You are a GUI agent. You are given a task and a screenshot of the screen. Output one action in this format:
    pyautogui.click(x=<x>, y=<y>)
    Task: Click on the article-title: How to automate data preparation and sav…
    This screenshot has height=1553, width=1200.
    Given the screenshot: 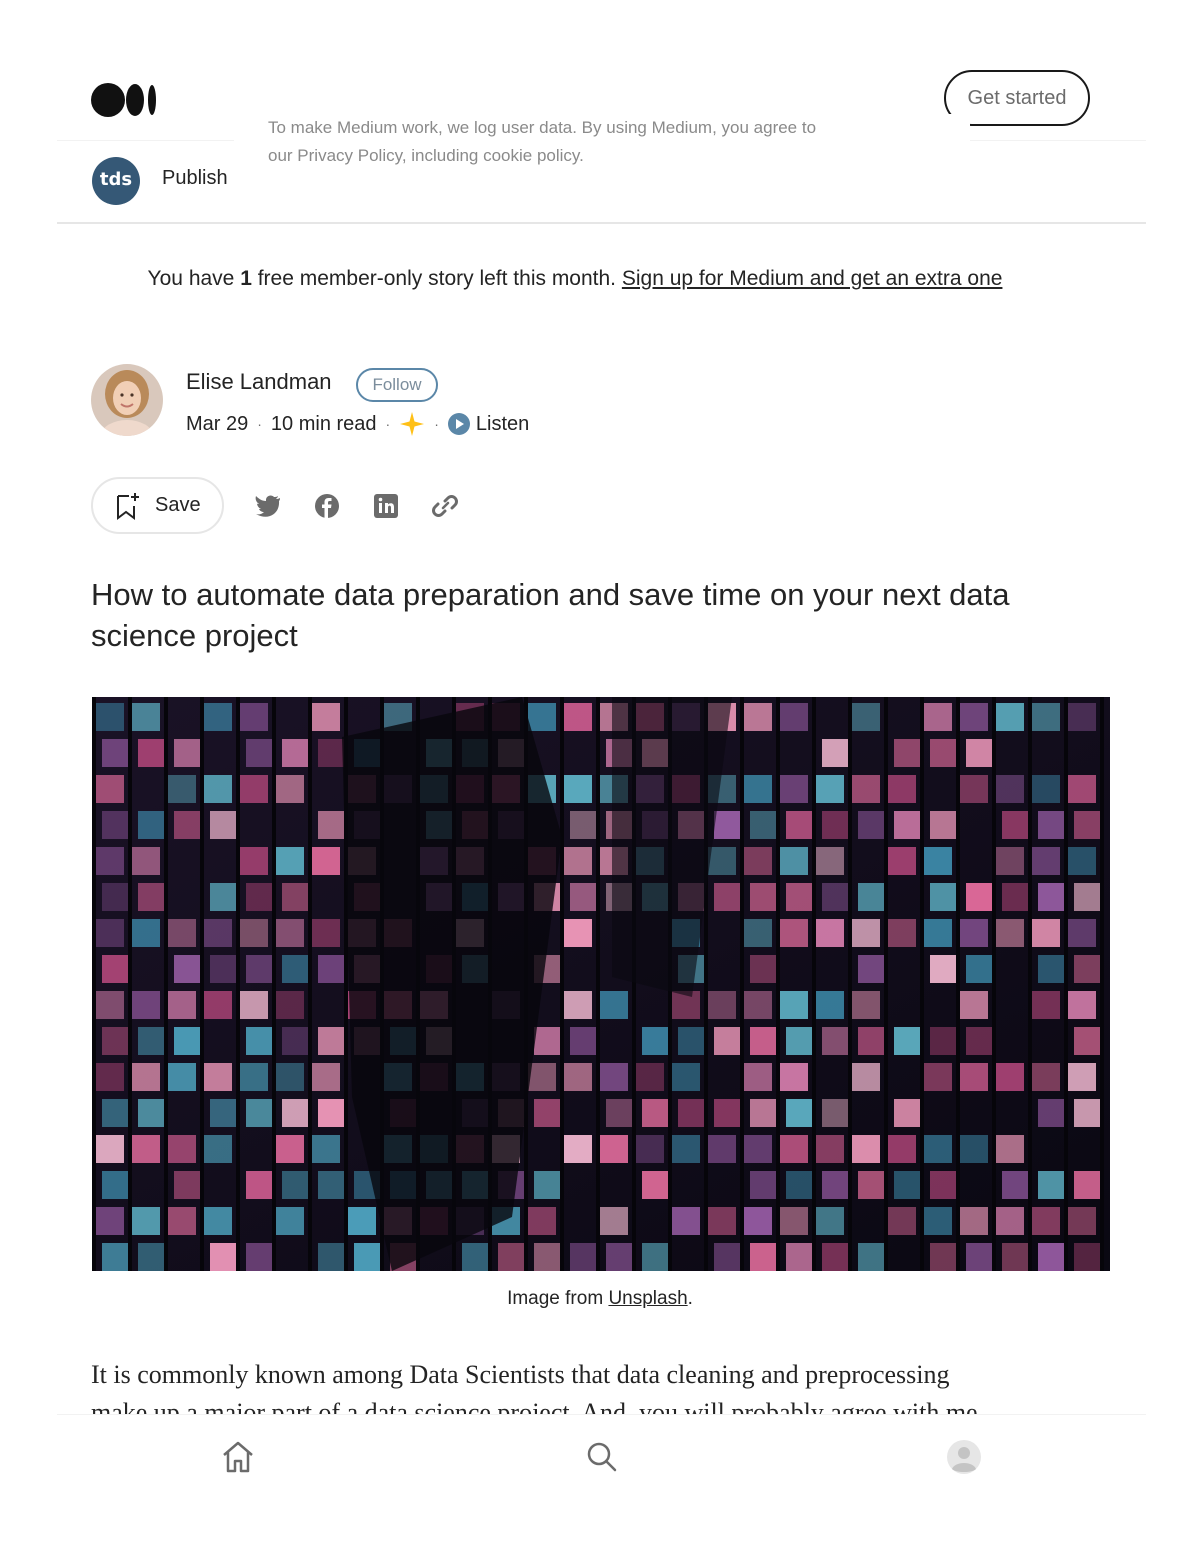 What is the action you would take?
    pyautogui.click(x=550, y=615)
    